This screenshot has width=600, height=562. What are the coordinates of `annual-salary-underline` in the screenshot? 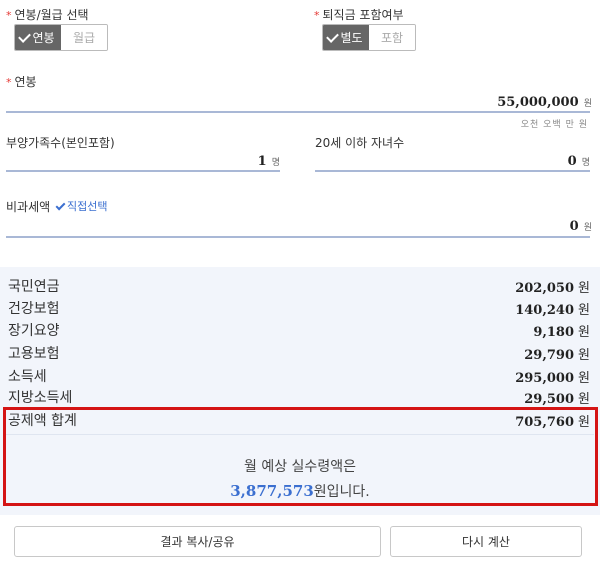 It's located at (298, 112).